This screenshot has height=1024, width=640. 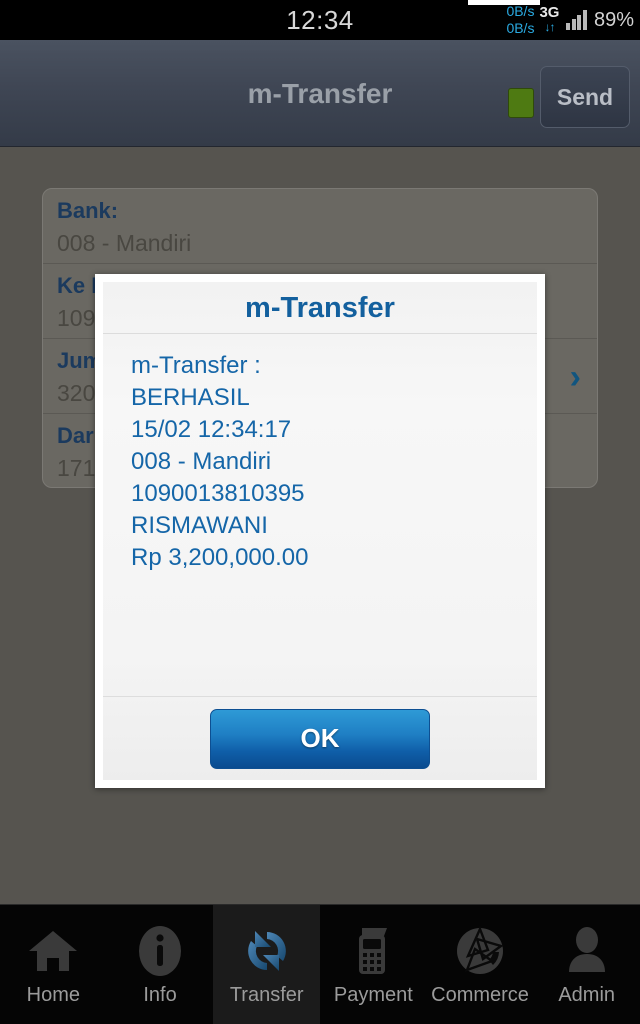 I want to click on form-value: 008 - Mandiri, so click(x=124, y=243).